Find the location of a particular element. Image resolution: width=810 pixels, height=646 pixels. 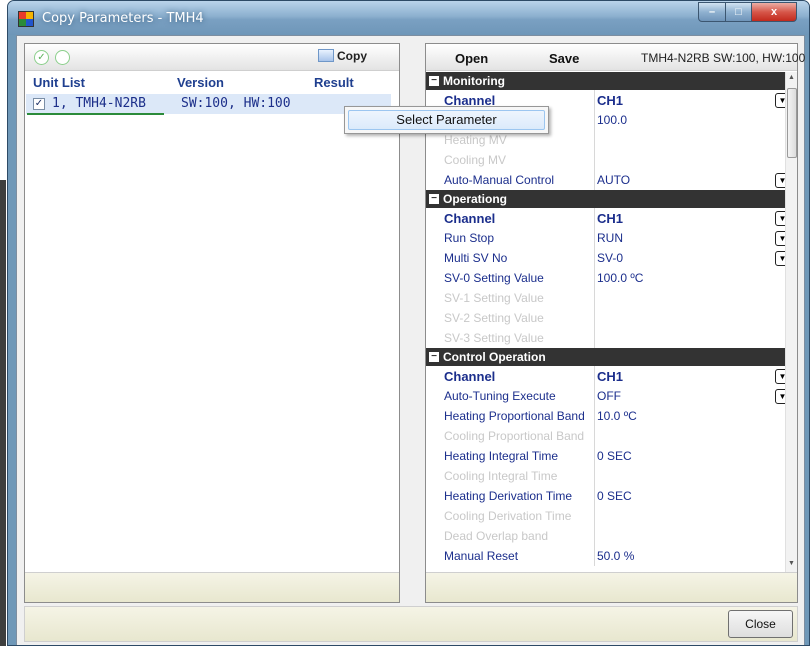

section-header: − Control Operation is located at coordinates (611, 357).